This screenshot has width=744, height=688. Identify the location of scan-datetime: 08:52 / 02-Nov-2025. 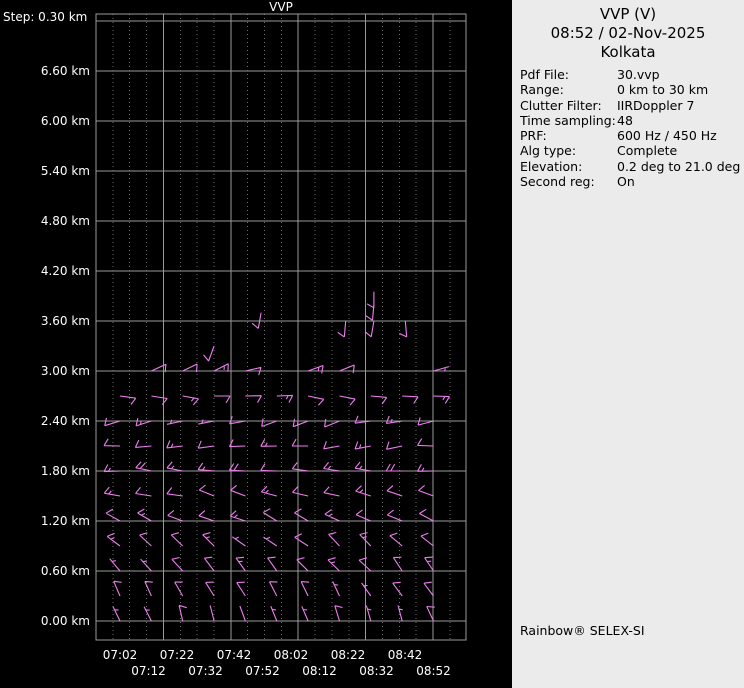
(628, 33).